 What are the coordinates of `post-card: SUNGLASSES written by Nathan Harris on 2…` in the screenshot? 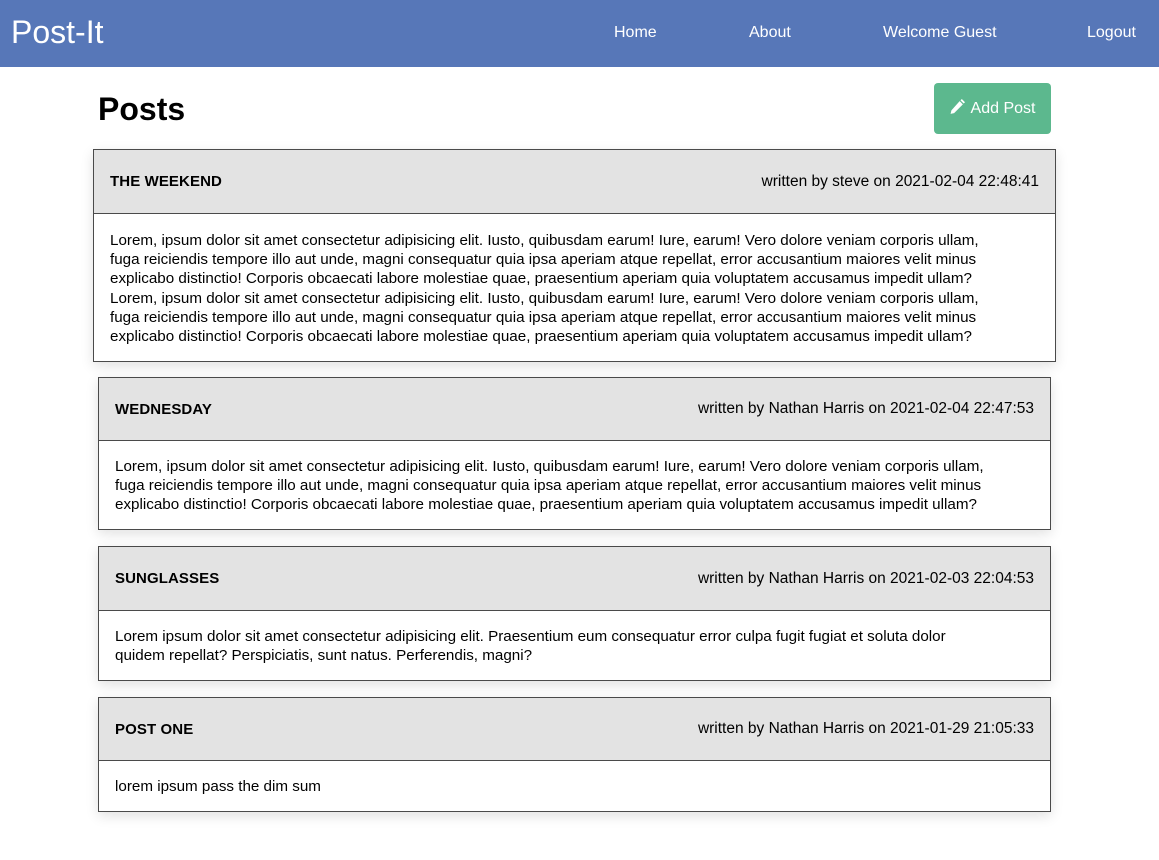 It's located at (574, 613).